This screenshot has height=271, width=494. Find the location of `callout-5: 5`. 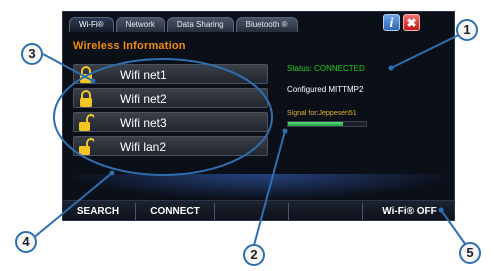

callout-5: 5 is located at coordinates (470, 253).